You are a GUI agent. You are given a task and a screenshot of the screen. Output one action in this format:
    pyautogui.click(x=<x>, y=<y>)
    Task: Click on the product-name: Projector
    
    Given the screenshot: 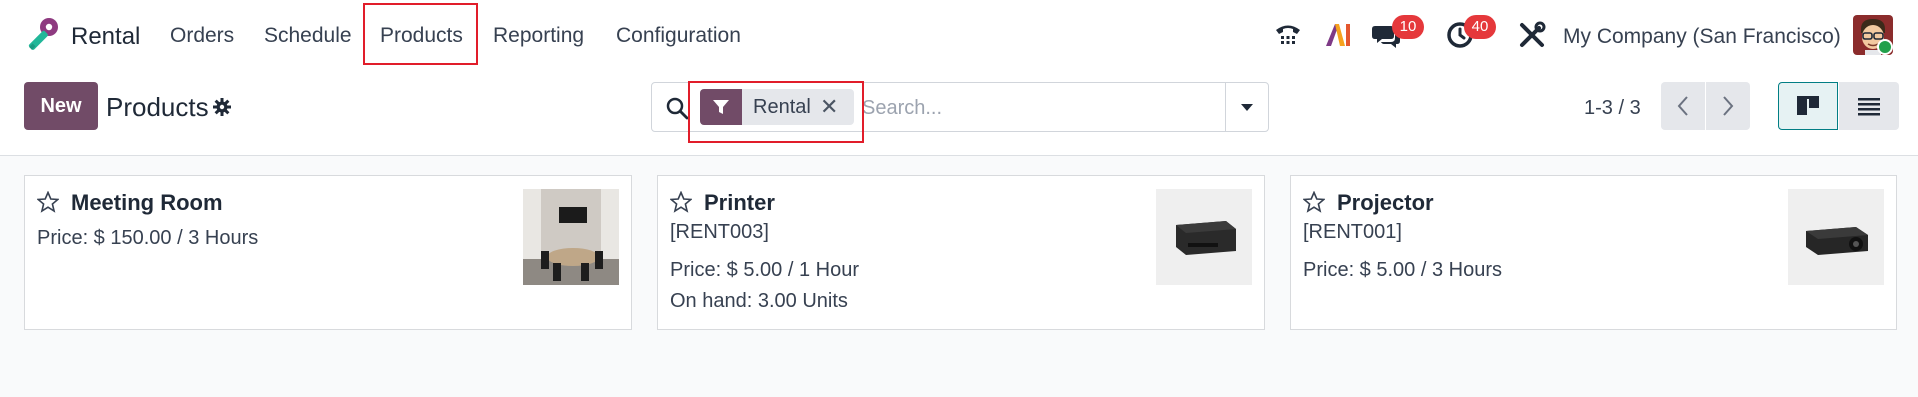 What is the action you would take?
    pyautogui.click(x=1385, y=202)
    